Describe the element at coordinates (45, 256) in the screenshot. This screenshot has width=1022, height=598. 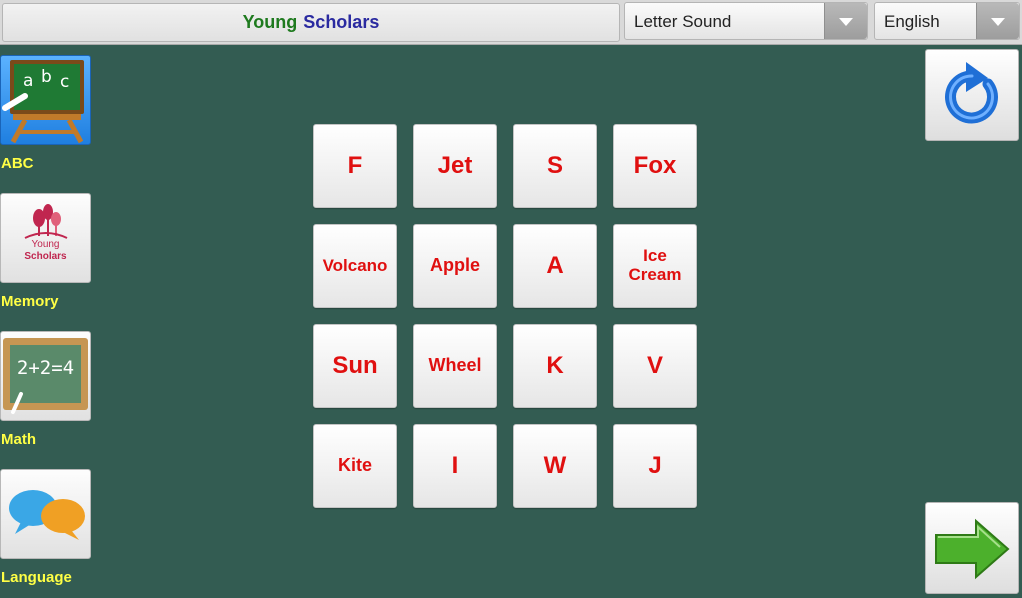
I see `logo-text-scholars: Scholars` at that location.